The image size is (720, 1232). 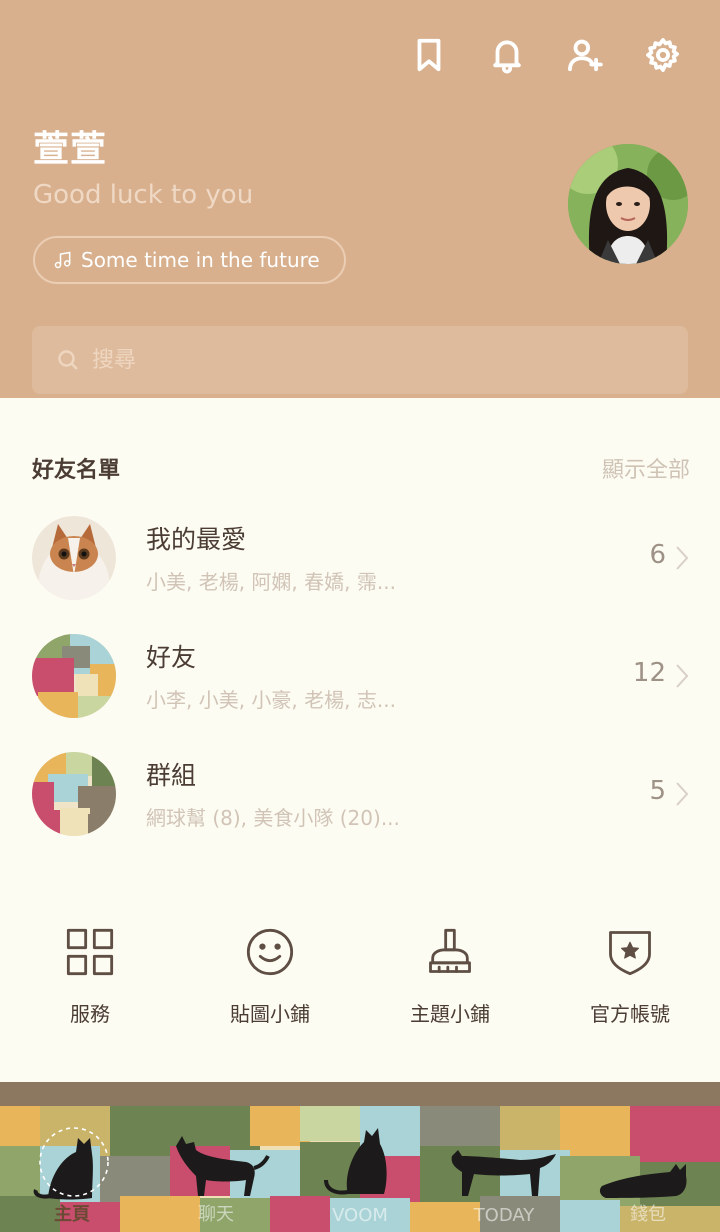 I want to click on nav-tab-voom: VOOM, so click(x=360, y=1169).